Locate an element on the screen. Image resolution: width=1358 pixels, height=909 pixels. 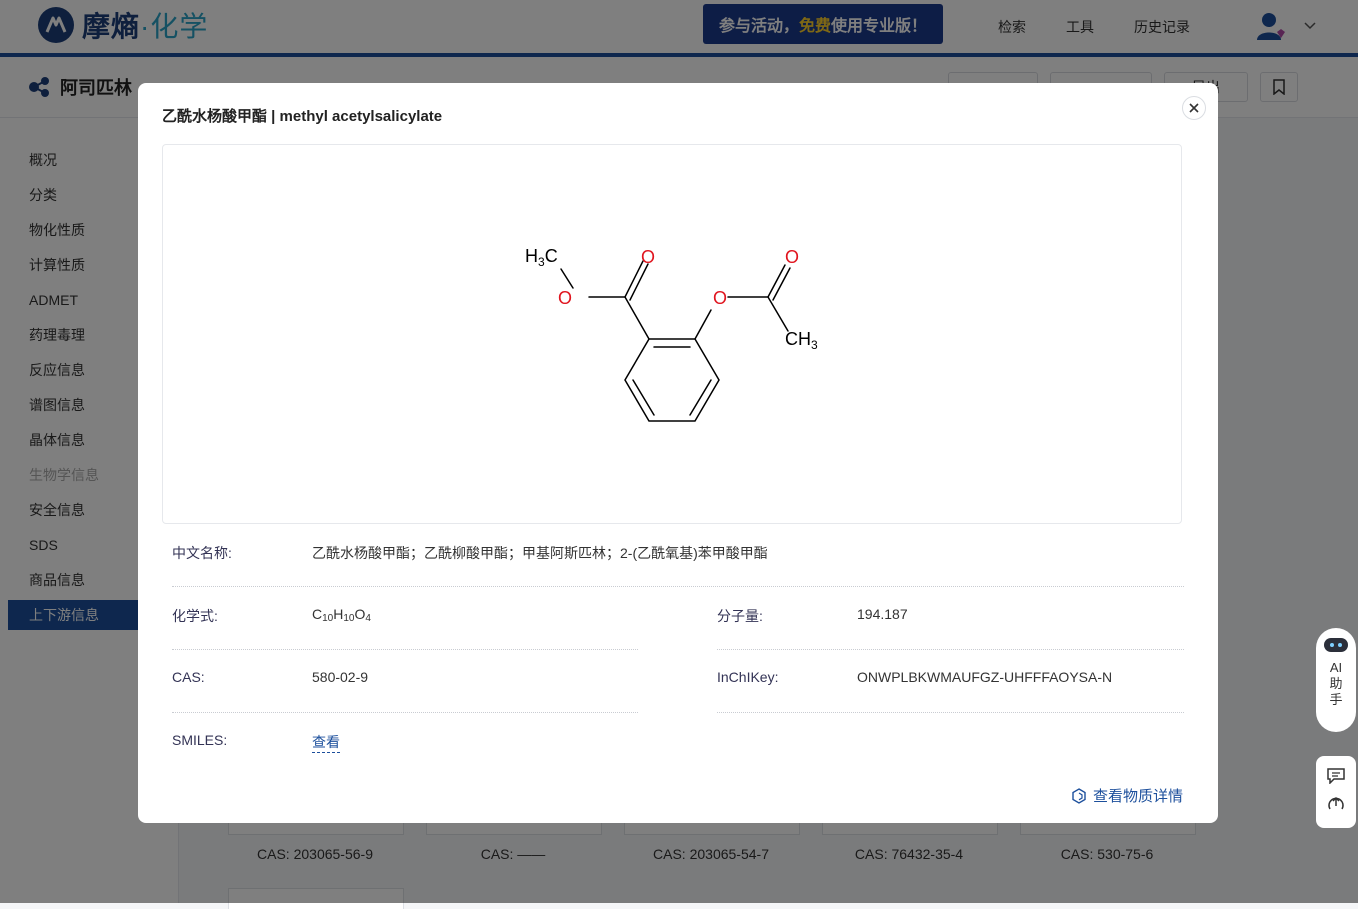
chinese-name-label: 中文名称: is located at coordinates (202, 553).